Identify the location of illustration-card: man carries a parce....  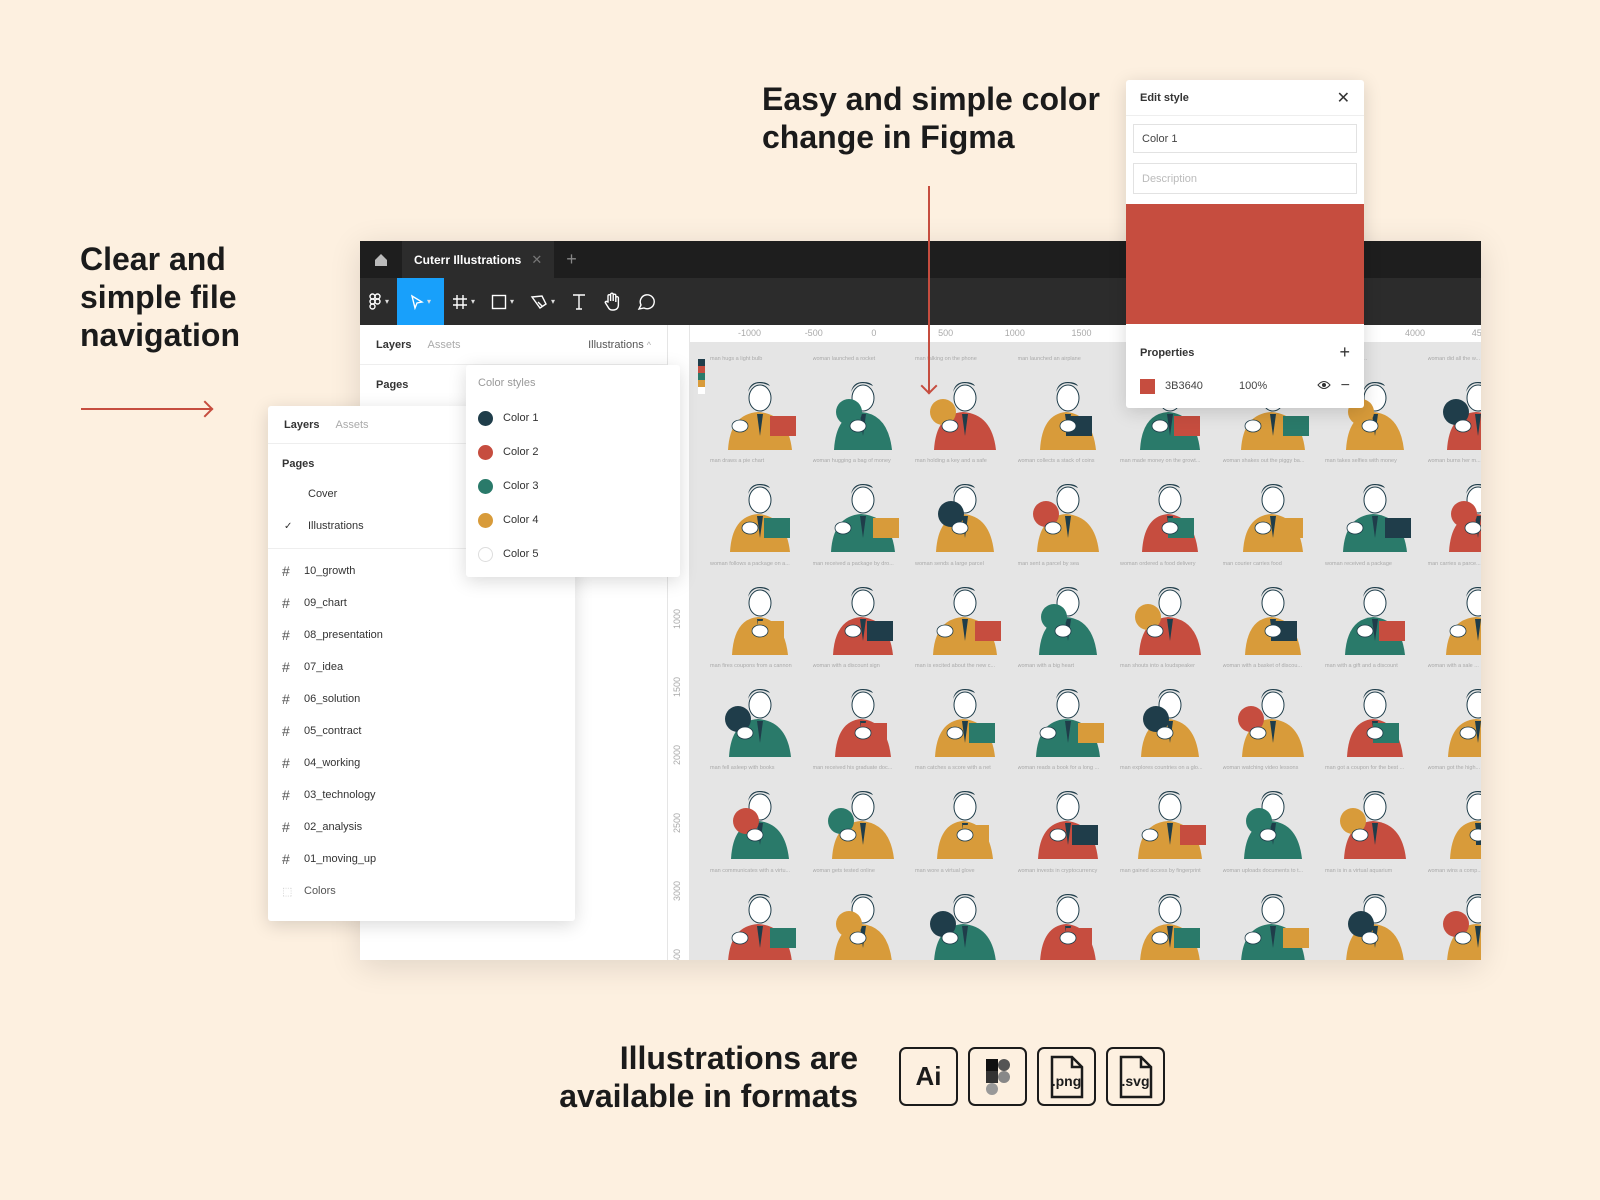
(1454, 611).